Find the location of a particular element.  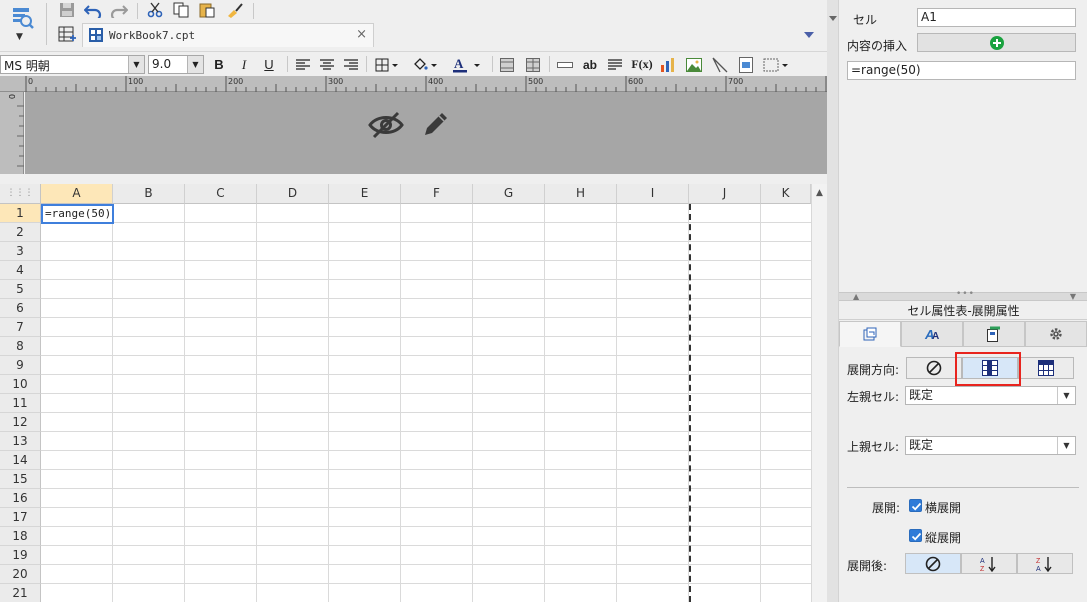

insert-content-button is located at coordinates (996, 42).